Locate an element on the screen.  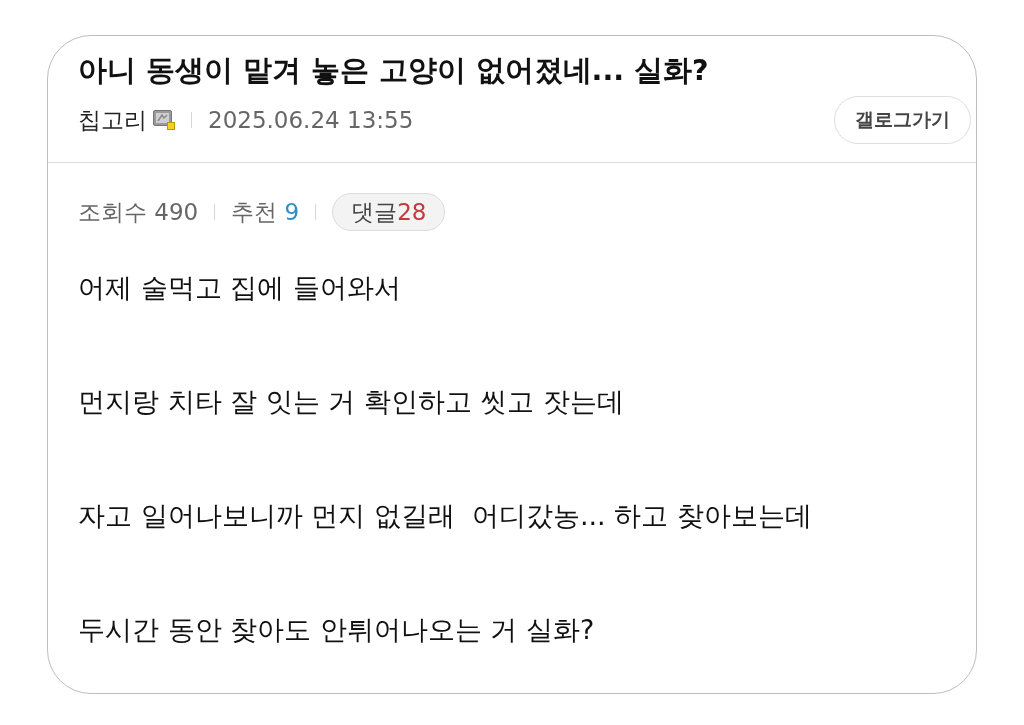
post-date: 2025.06.24 13:55 is located at coordinates (311, 120).